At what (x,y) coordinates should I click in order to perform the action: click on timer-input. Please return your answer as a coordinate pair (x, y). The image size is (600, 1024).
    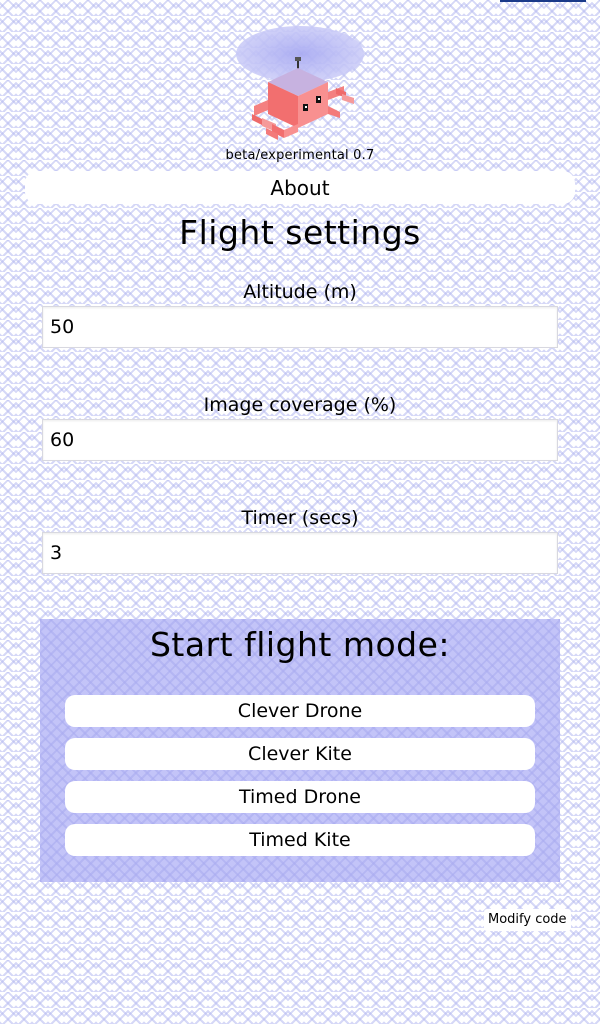
    Looking at the image, I should click on (300, 553).